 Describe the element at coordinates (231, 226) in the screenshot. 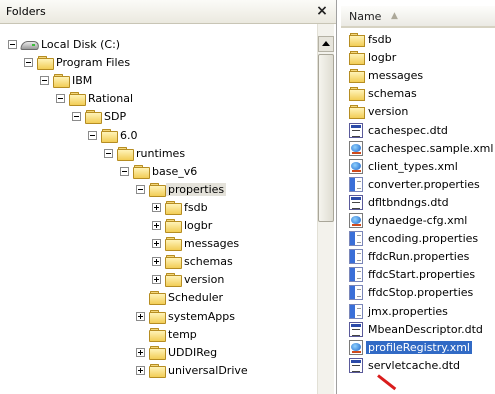

I see `tree-node: logbr` at that location.